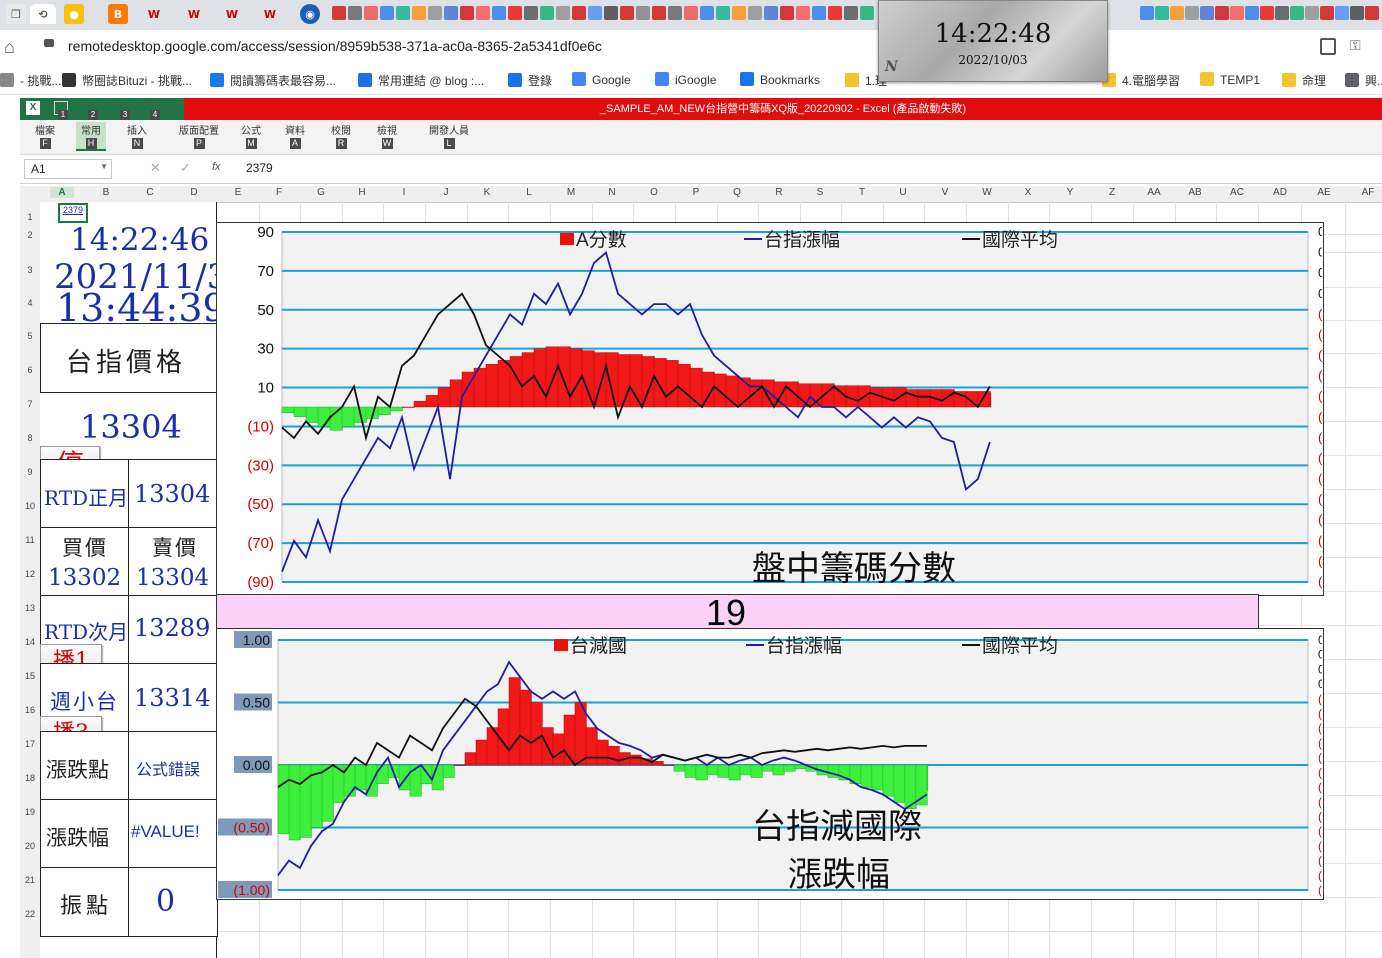 The height and width of the screenshot is (958, 1382). I want to click on wiki-tab-icon-3: W, so click(232, 14).